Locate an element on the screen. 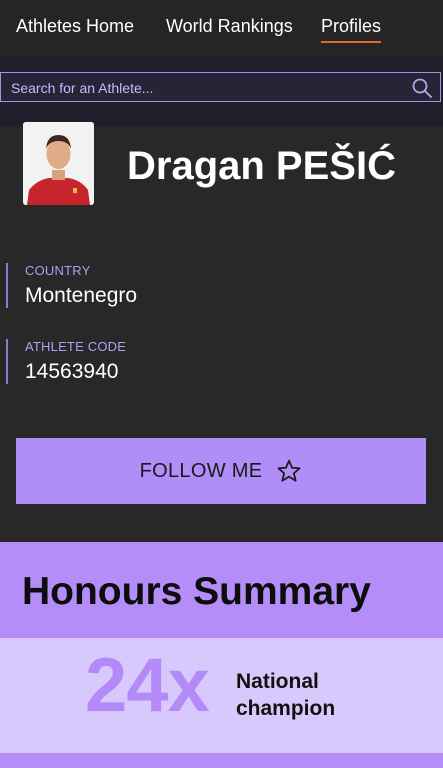  country-label: COUNTRY is located at coordinates (58, 270).